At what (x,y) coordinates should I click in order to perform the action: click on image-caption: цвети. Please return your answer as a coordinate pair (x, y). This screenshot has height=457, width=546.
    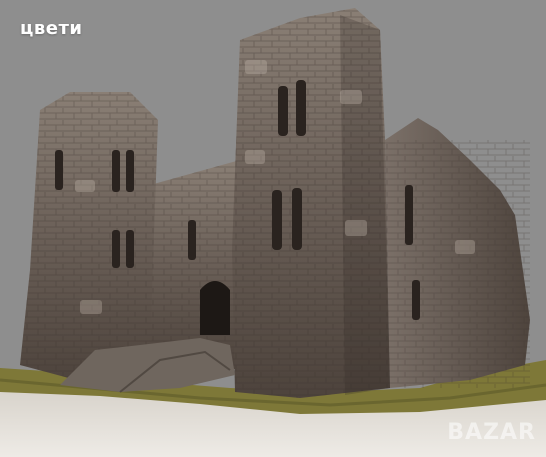
    Looking at the image, I should click on (51, 28).